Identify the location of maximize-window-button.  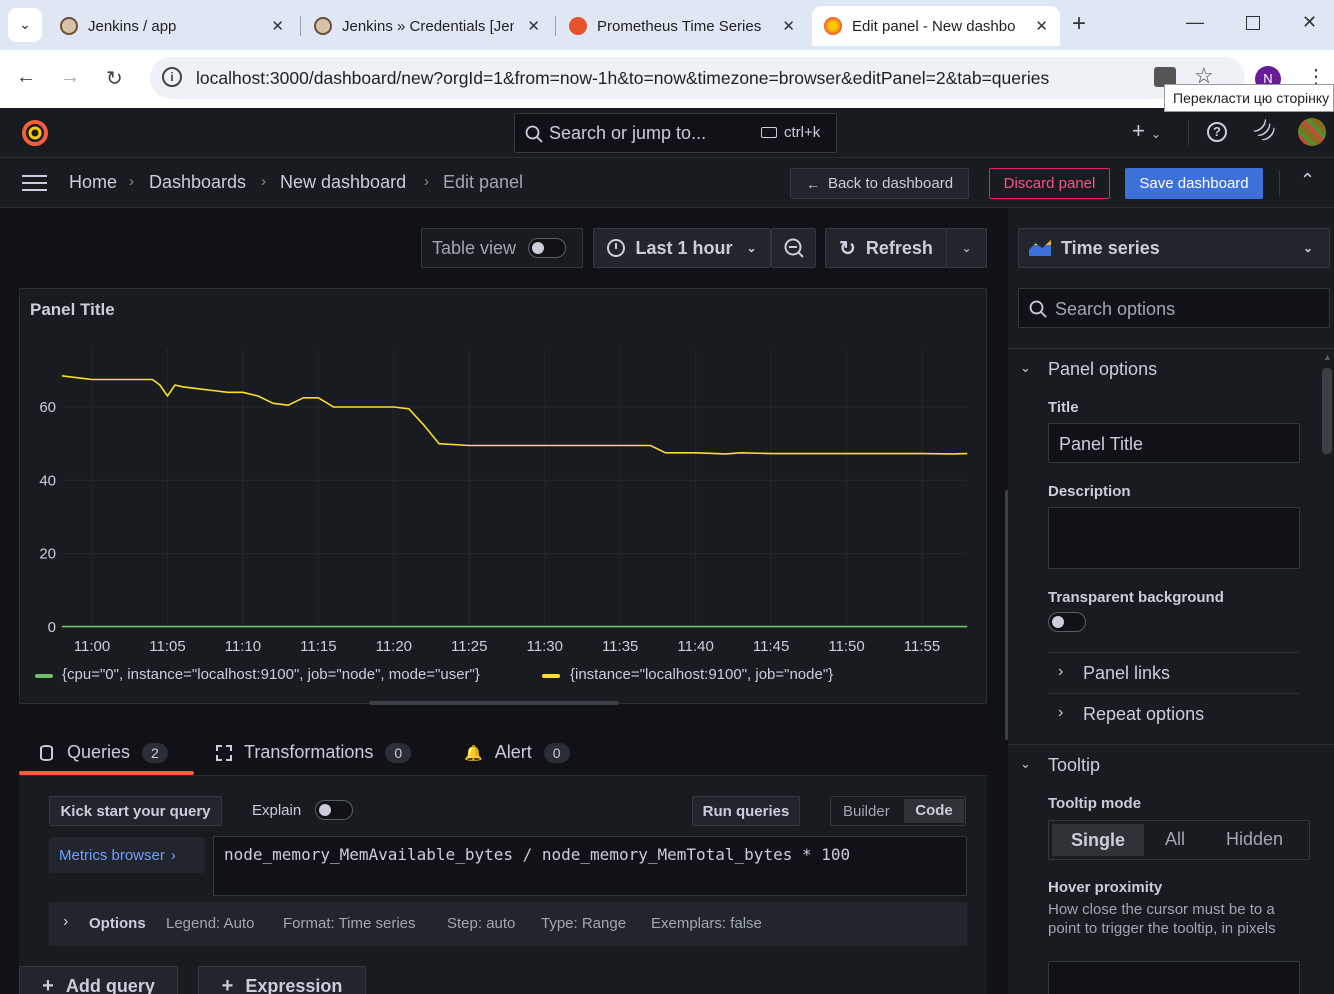
(1253, 23).